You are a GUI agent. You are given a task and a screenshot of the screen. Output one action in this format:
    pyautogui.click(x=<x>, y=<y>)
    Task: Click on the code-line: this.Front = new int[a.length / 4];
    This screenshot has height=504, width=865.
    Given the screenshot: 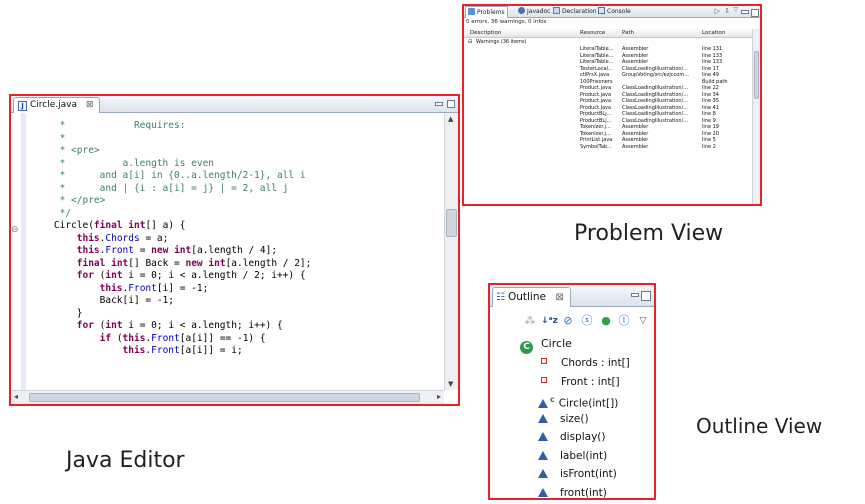 What is the action you would take?
    pyautogui.click(x=177, y=250)
    